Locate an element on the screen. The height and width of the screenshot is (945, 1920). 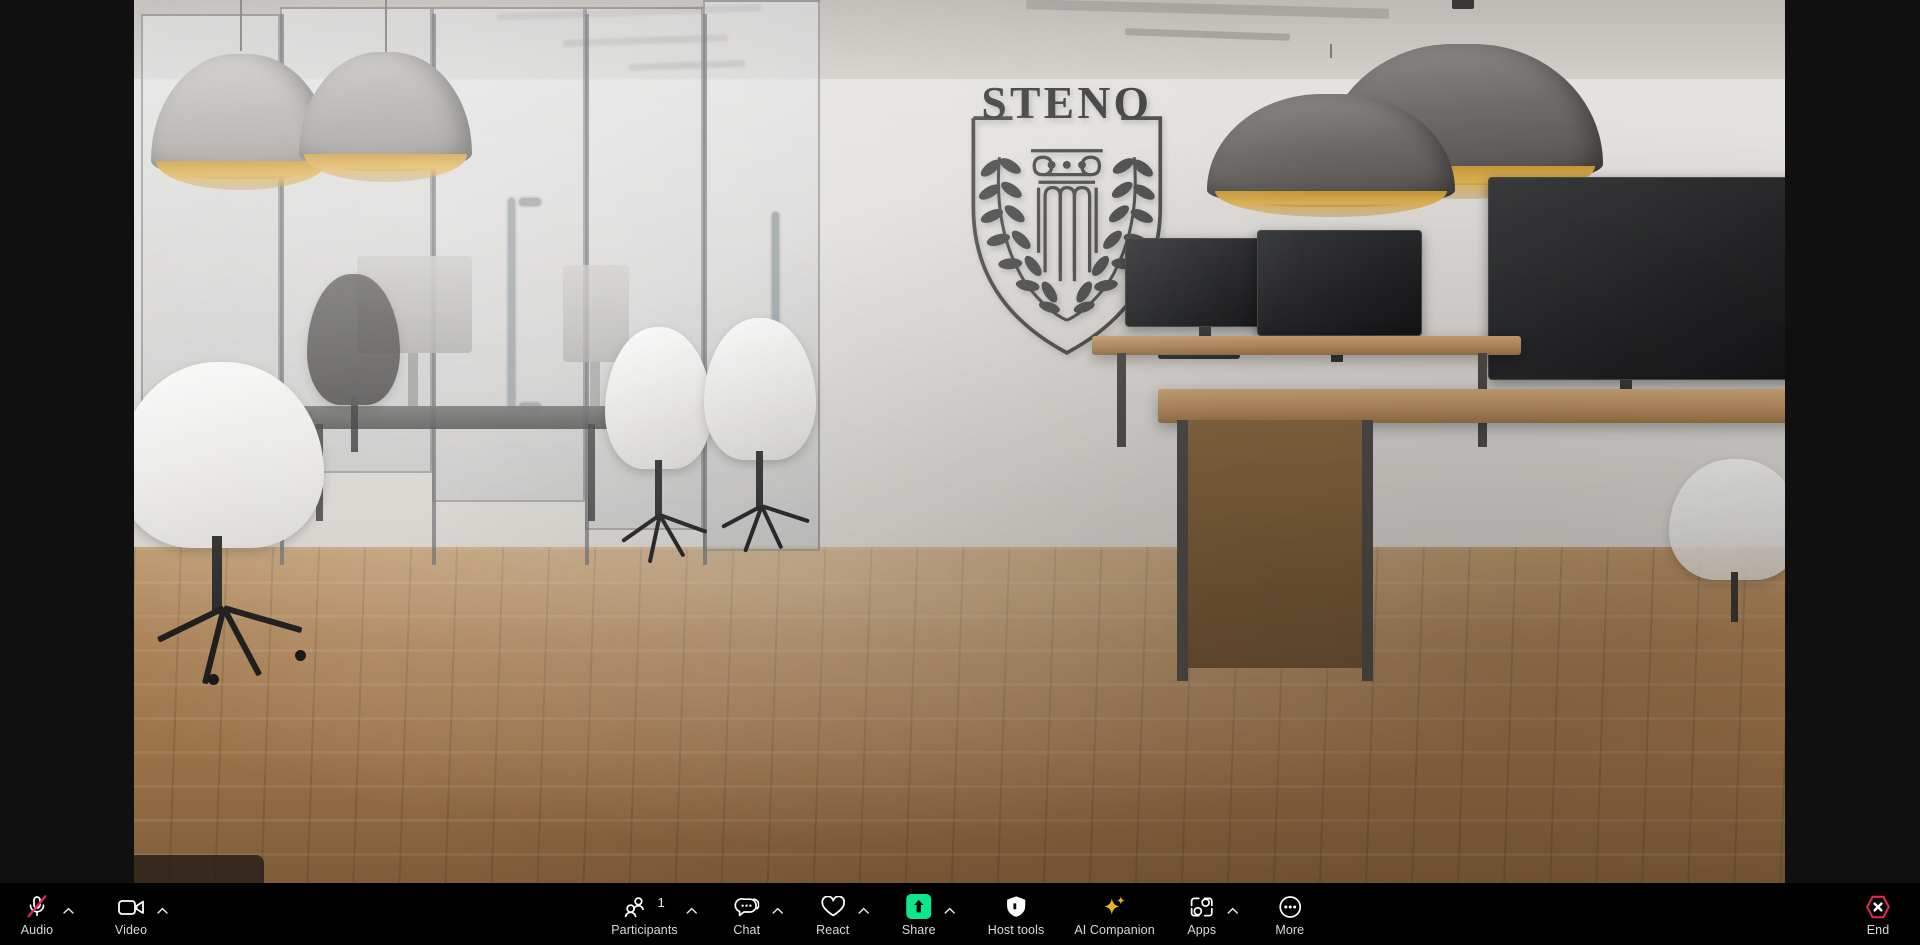
react-label: React is located at coordinates (833, 929).